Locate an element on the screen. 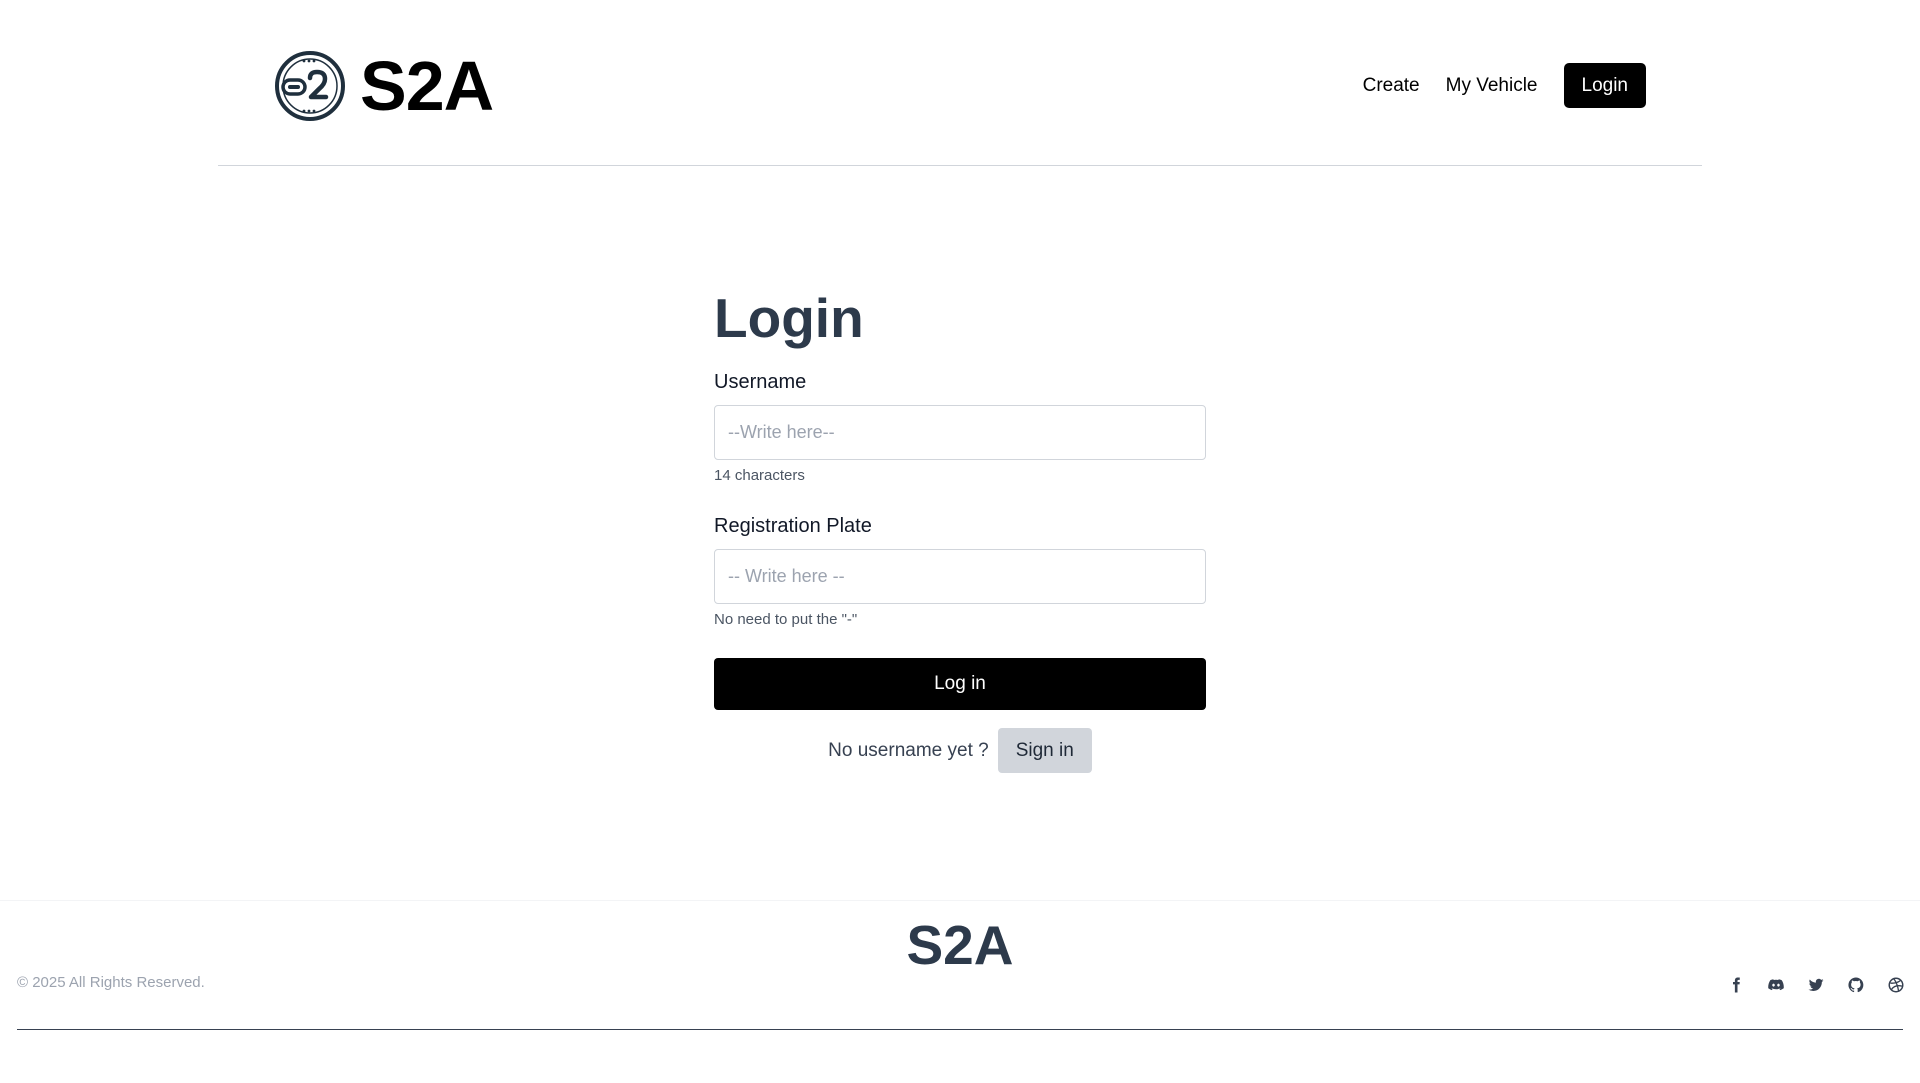 Image resolution: width=1920 pixels, height=1083 pixels. brand-name: S2A is located at coordinates (427, 86).